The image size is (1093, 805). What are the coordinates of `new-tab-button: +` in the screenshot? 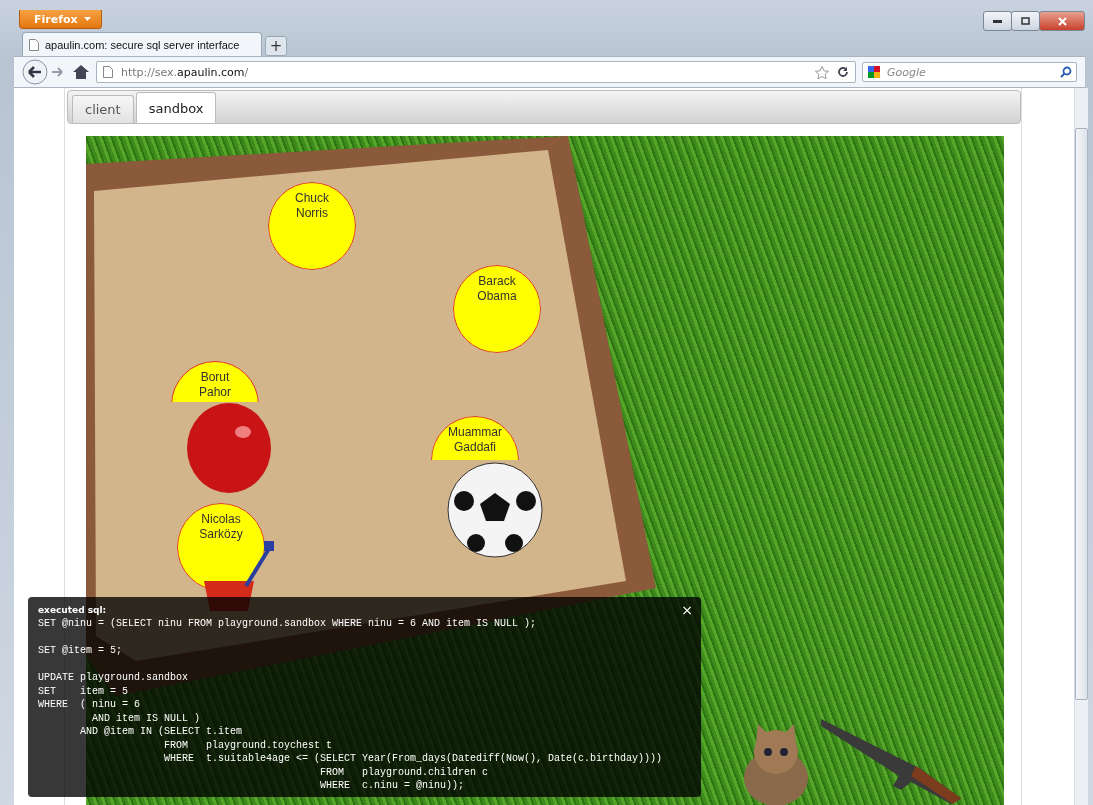 It's located at (276, 46).